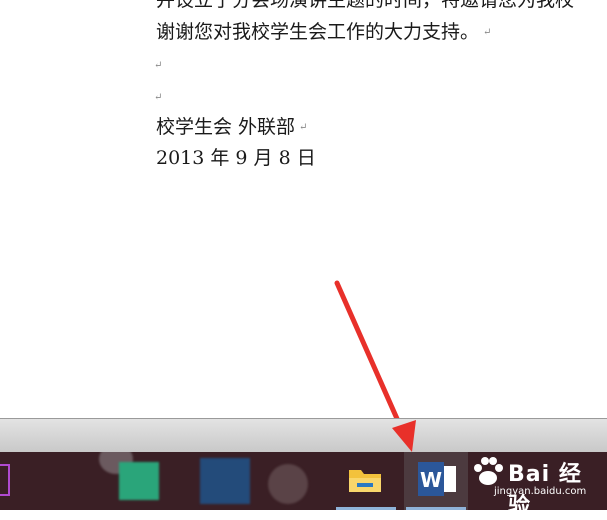 This screenshot has height=520, width=607. What do you see at coordinates (139, 481) in the screenshot?
I see `green-app-icon` at bounding box center [139, 481].